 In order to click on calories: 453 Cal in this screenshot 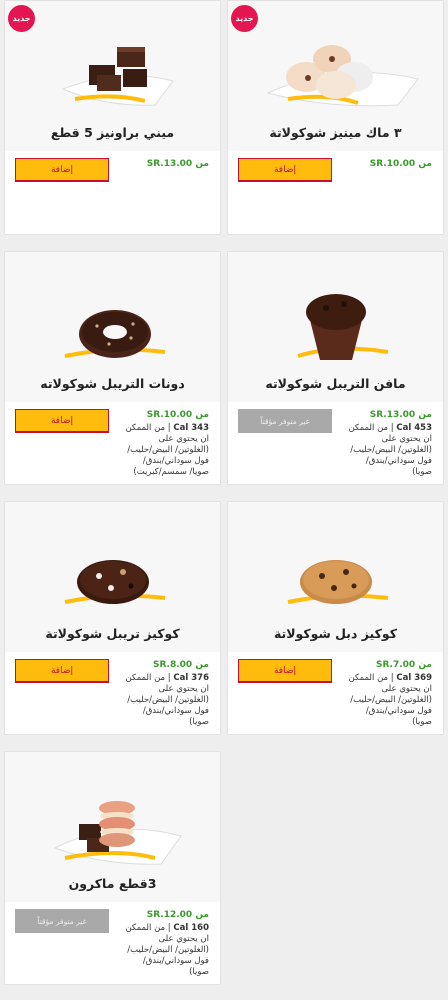, I will do `click(414, 428)`.